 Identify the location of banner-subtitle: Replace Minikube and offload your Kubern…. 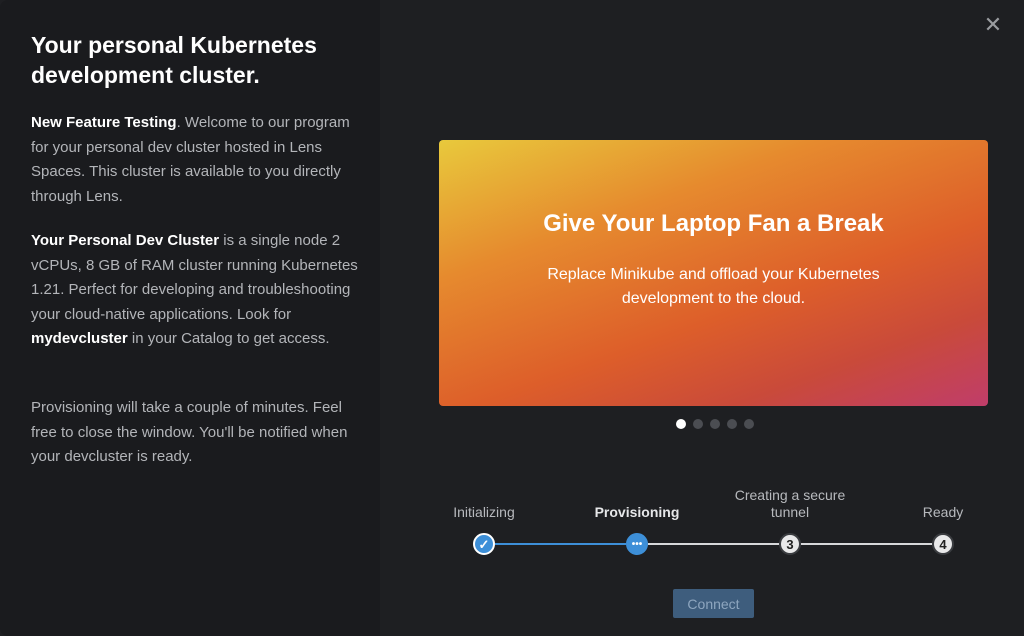
(713, 286).